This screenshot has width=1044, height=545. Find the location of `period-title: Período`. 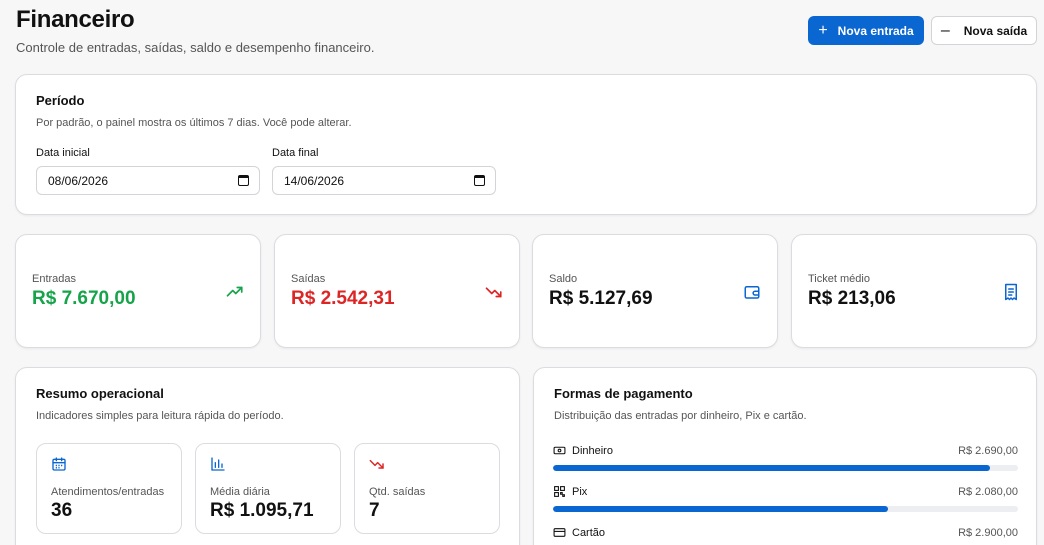

period-title: Período is located at coordinates (60, 100).